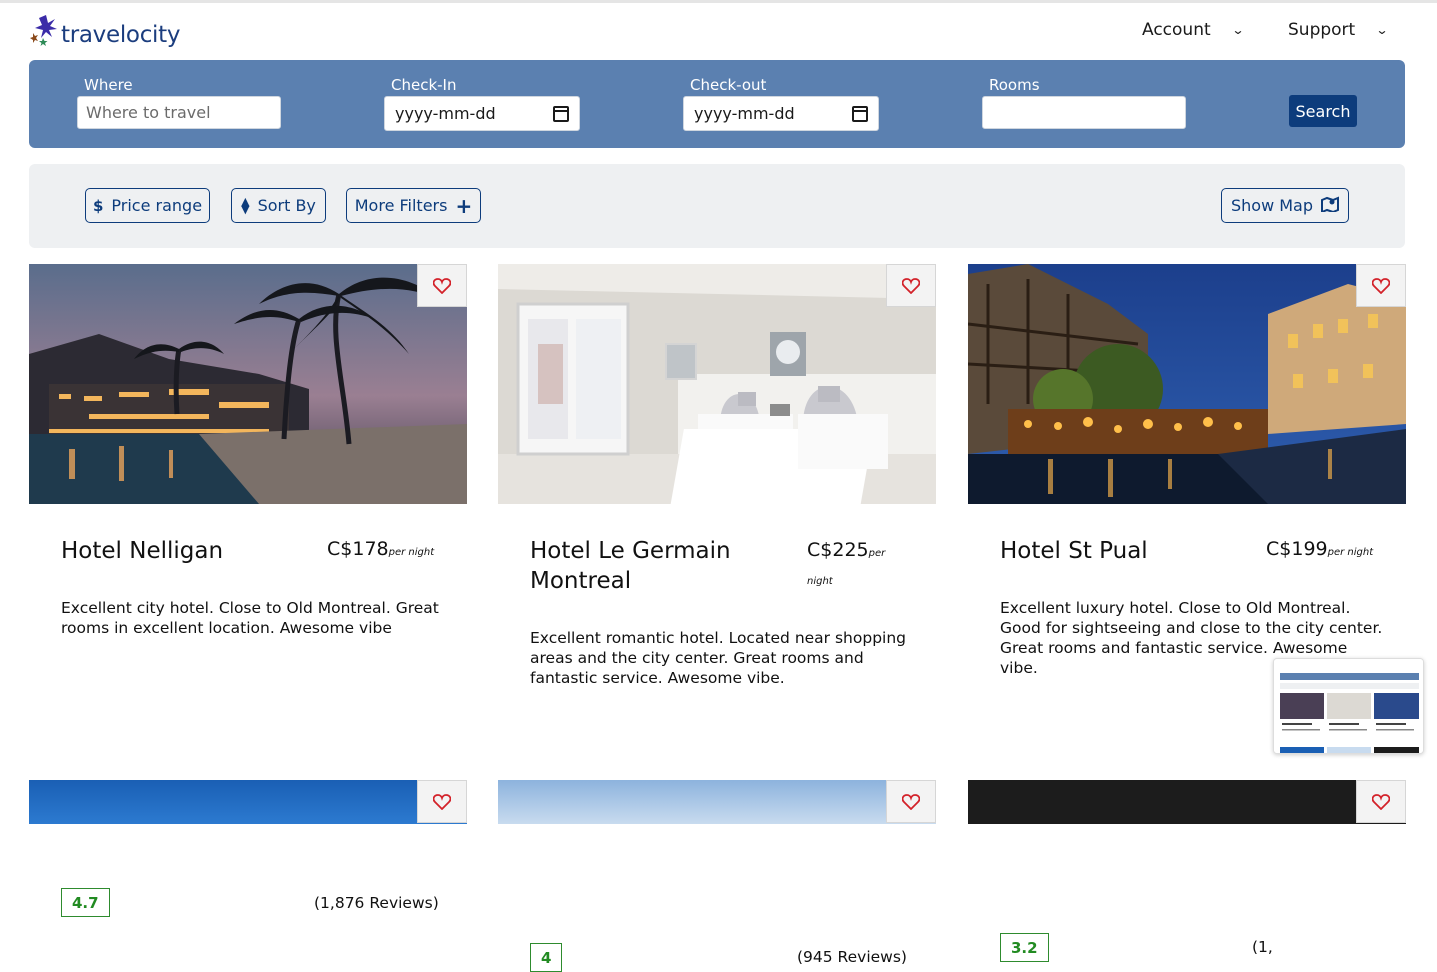 Image resolution: width=1437 pixels, height=972 pixels. What do you see at coordinates (121, 35) in the screenshot?
I see `logo-text: travelocity` at bounding box center [121, 35].